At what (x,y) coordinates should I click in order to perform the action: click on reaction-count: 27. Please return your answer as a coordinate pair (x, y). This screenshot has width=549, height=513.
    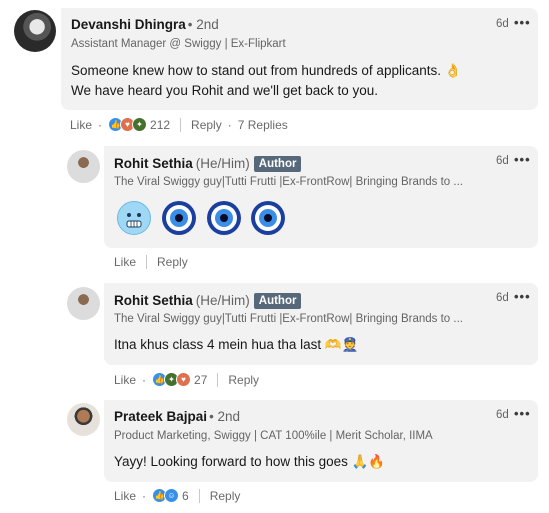
    Looking at the image, I should click on (200, 380).